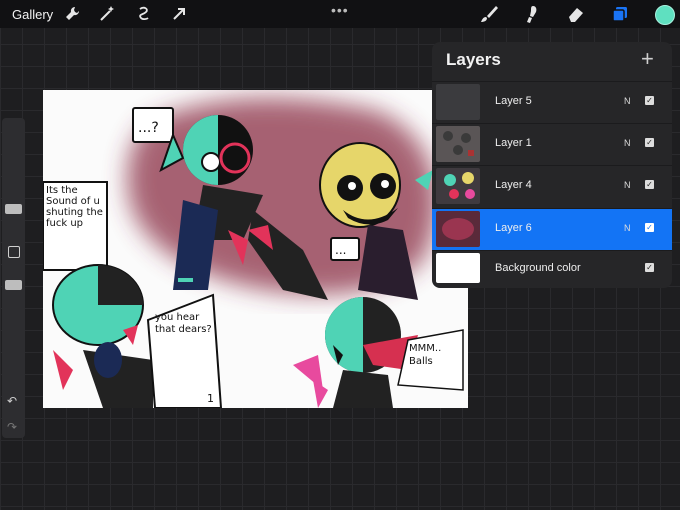 The height and width of the screenshot is (510, 680). I want to click on bubble-top-text: ...?, so click(148, 128).